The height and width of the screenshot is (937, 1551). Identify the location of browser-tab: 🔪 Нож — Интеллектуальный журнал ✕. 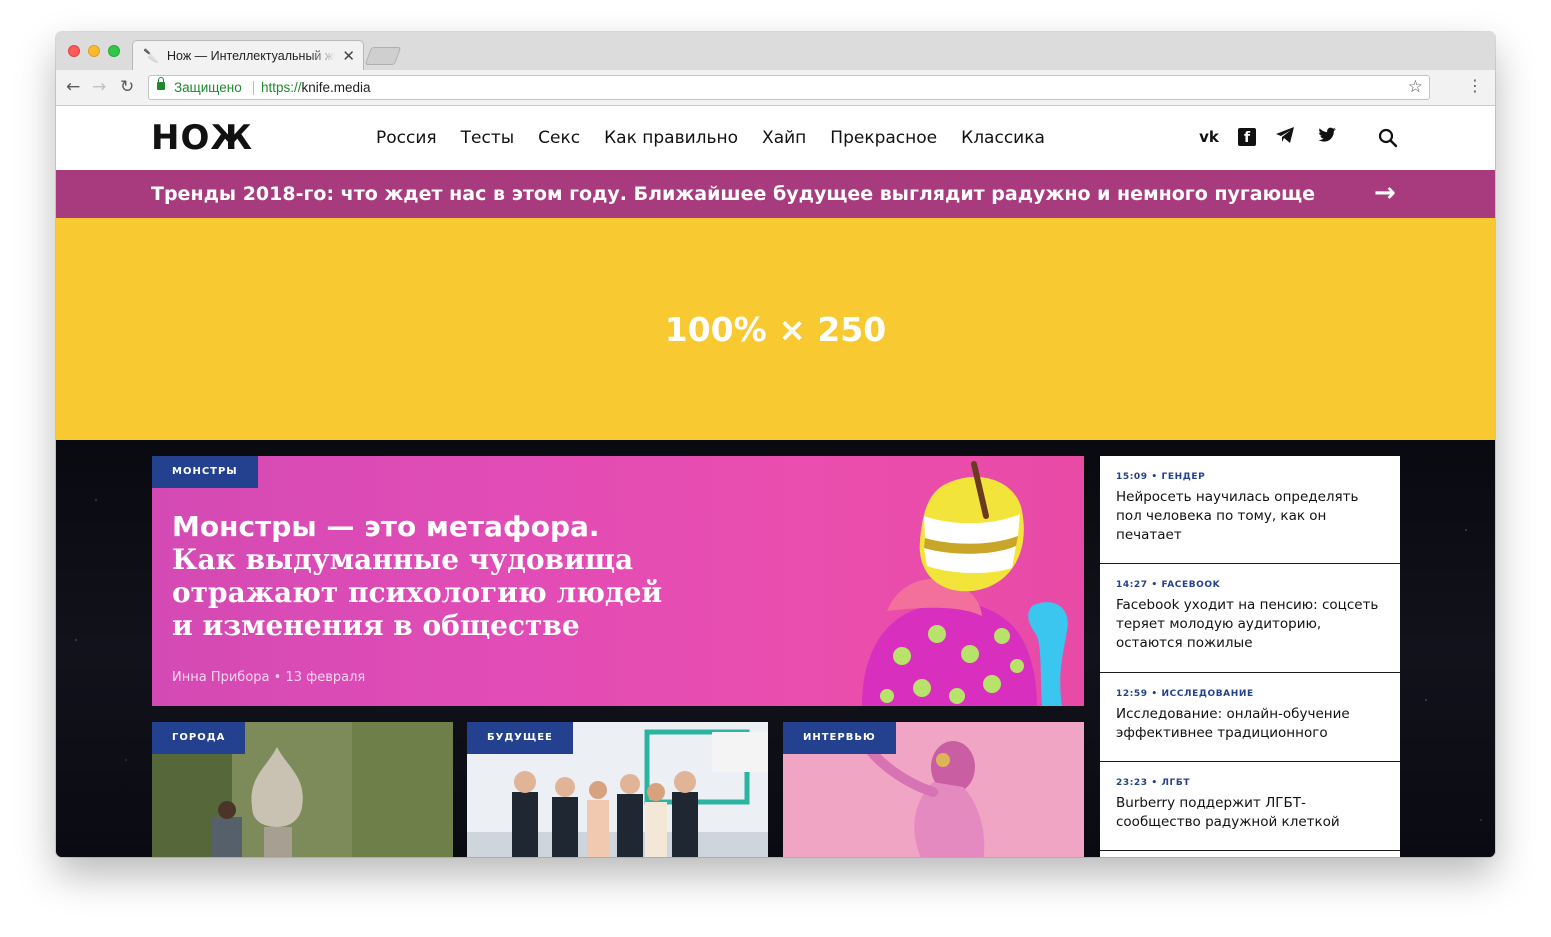
(248, 55).